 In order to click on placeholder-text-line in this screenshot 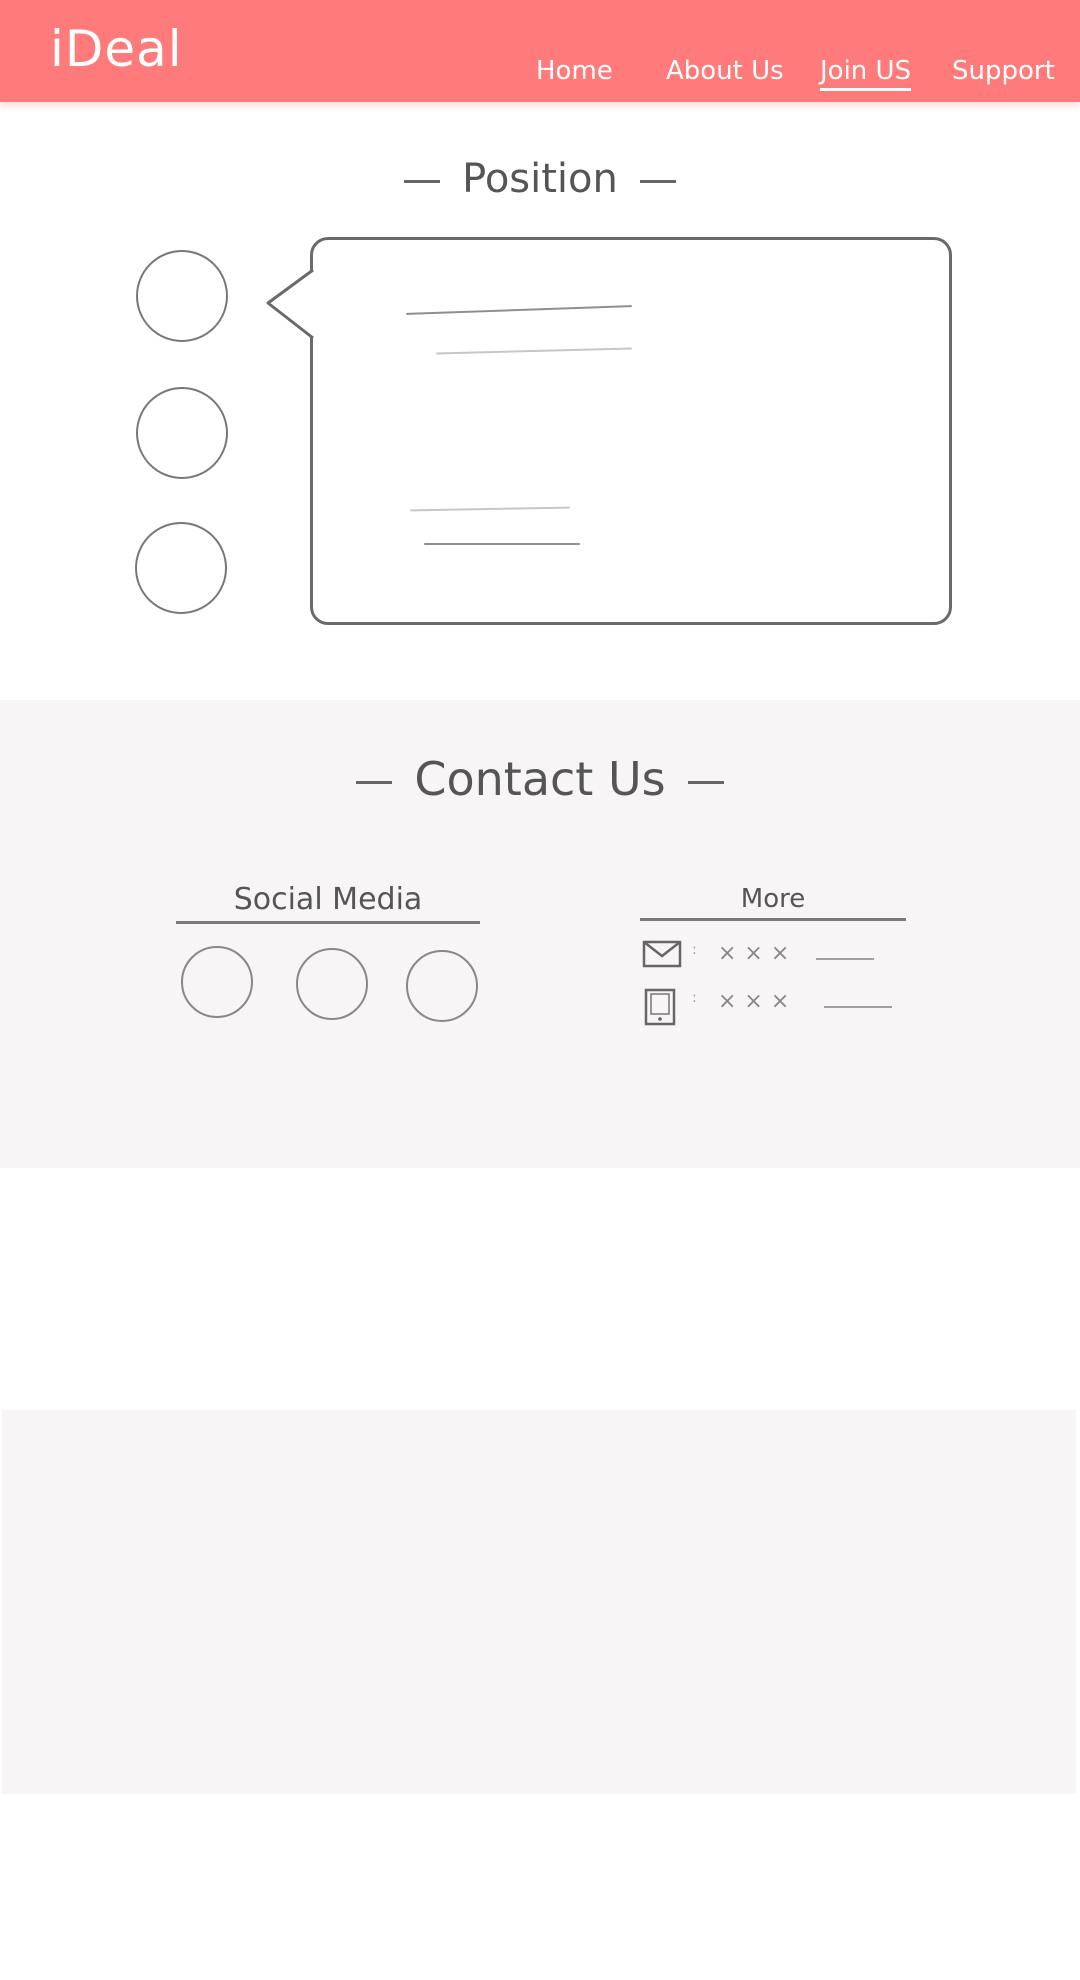, I will do `click(502, 544)`.